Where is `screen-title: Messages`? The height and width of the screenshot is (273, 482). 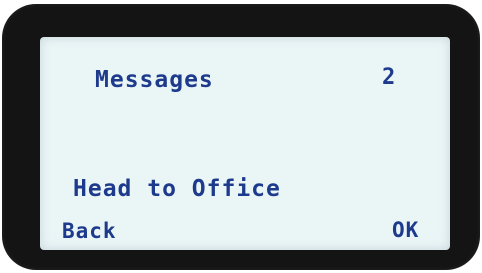 screen-title: Messages is located at coordinates (154, 80).